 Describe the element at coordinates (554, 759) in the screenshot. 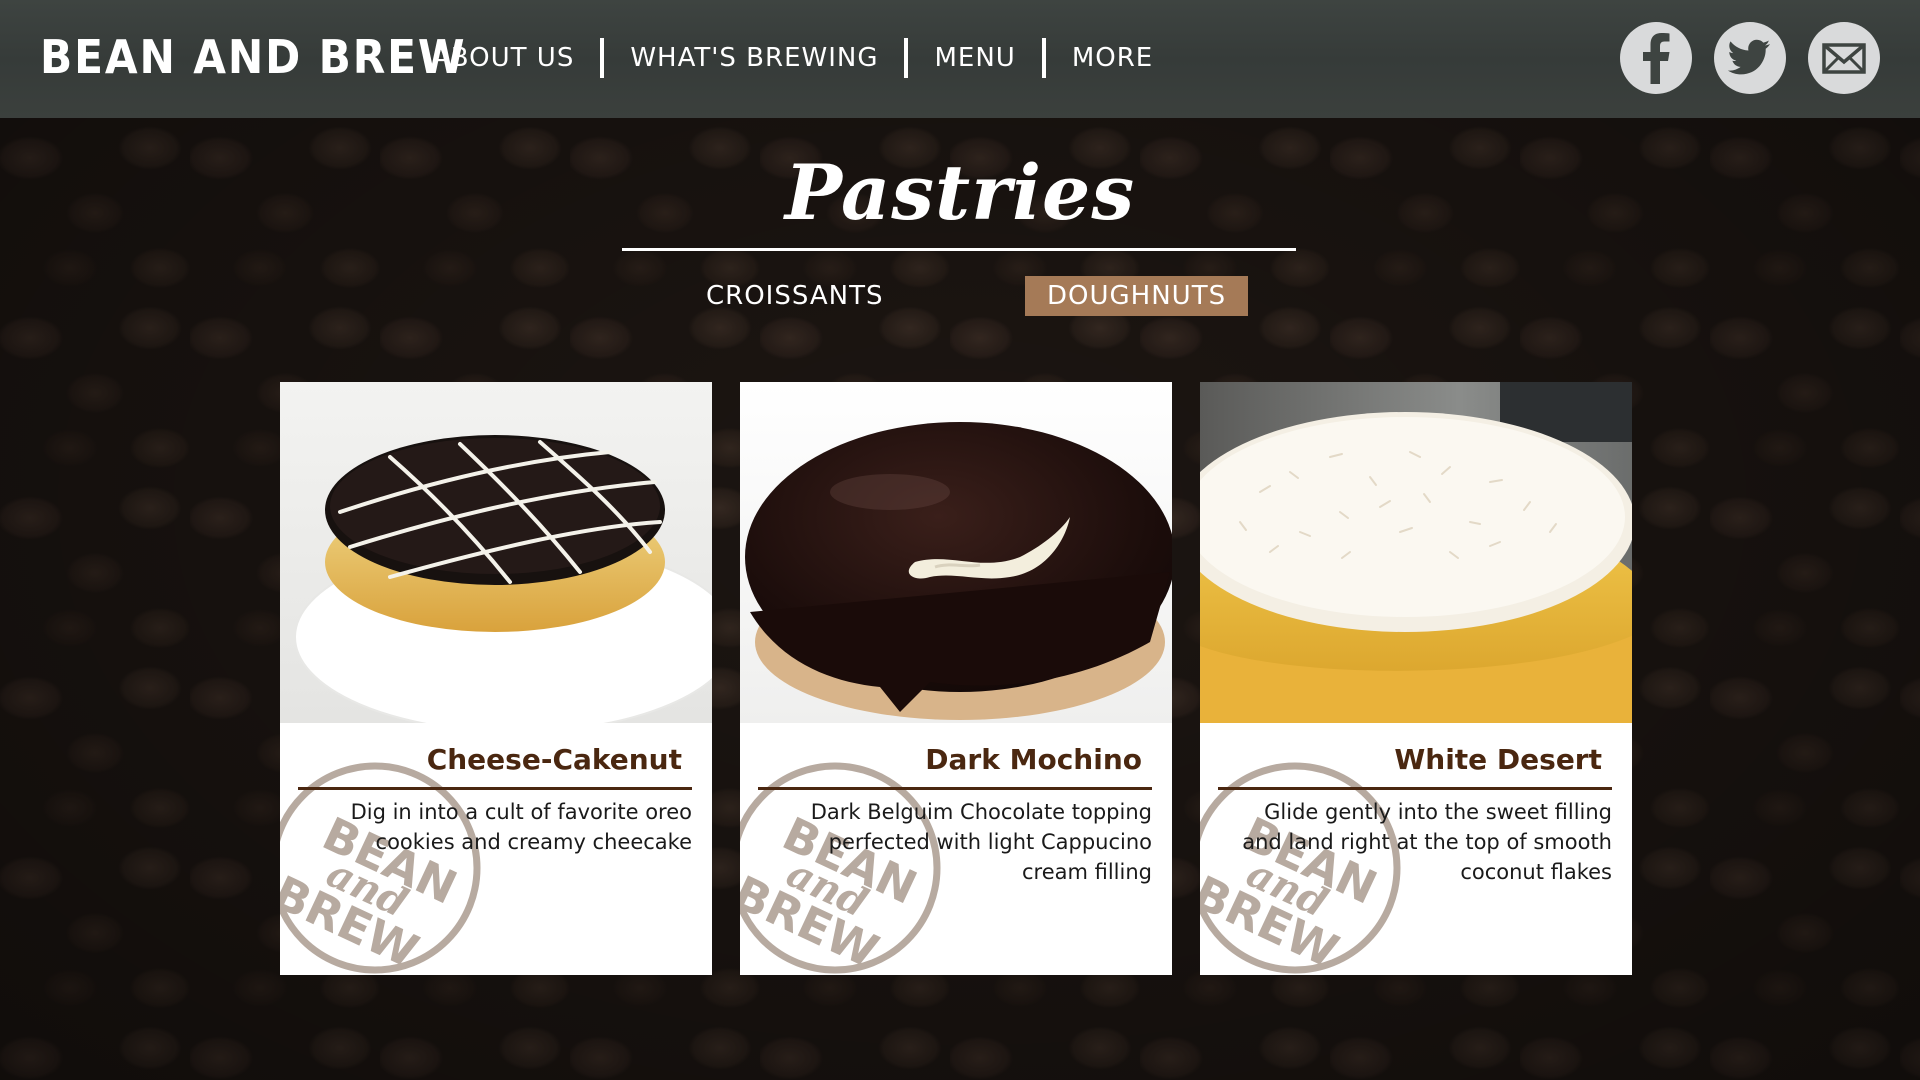

I see `product-name: Cheese-Cakenut` at that location.